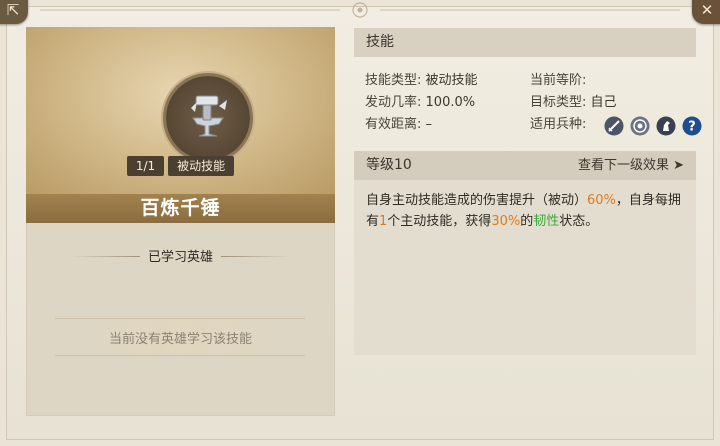 The image size is (720, 446). I want to click on skill-level-count: 1/1, so click(145, 166).